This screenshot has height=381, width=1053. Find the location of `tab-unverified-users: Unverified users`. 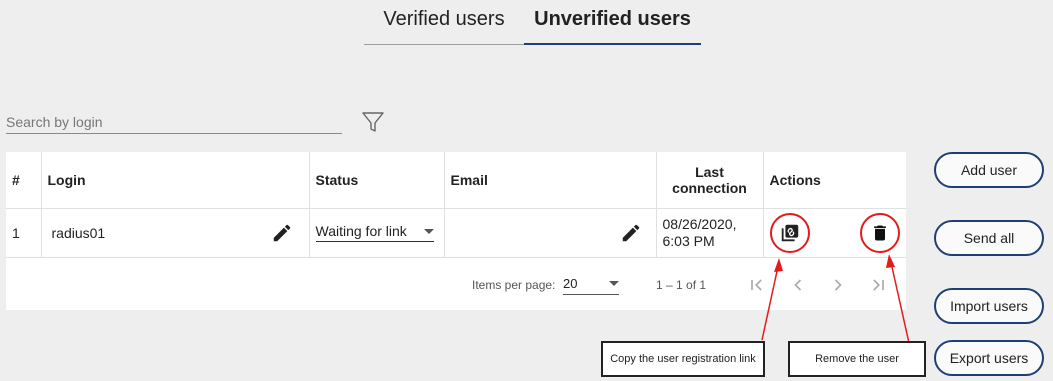

tab-unverified-users: Unverified users is located at coordinates (612, 22).